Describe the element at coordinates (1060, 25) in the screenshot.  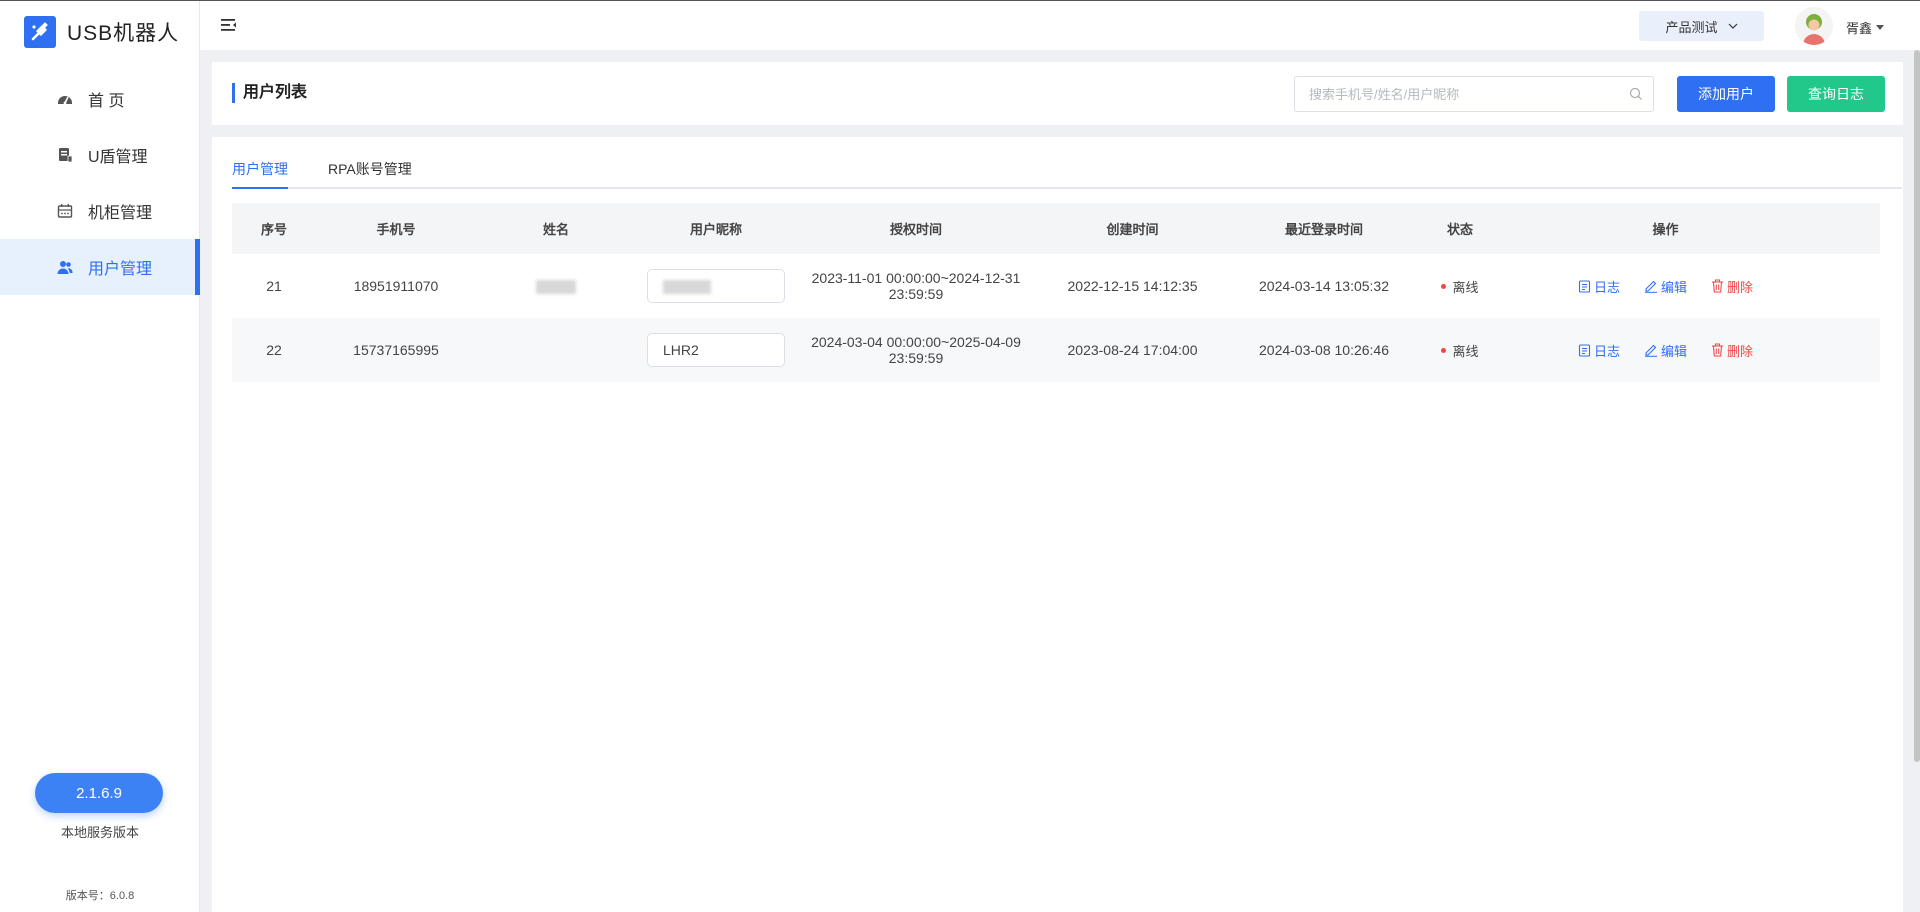
I see `top-header: 产品测试 胥鑫` at that location.